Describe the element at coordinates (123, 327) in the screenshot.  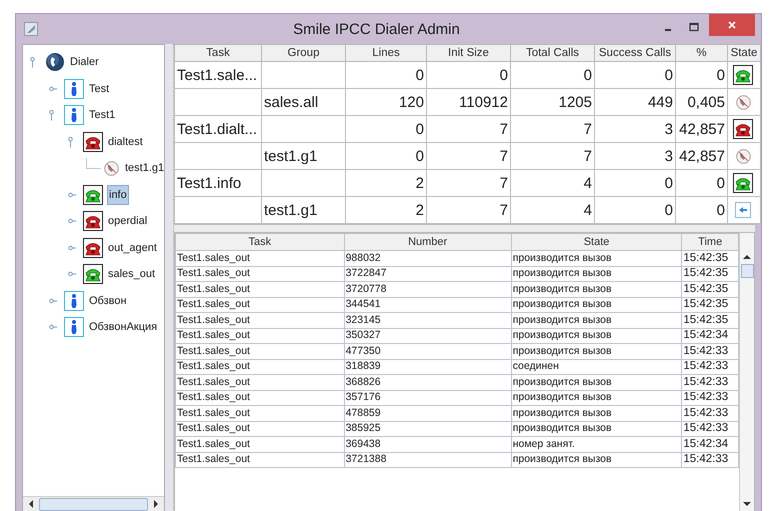
I see `tree-item: ОбзвонАкция` at that location.